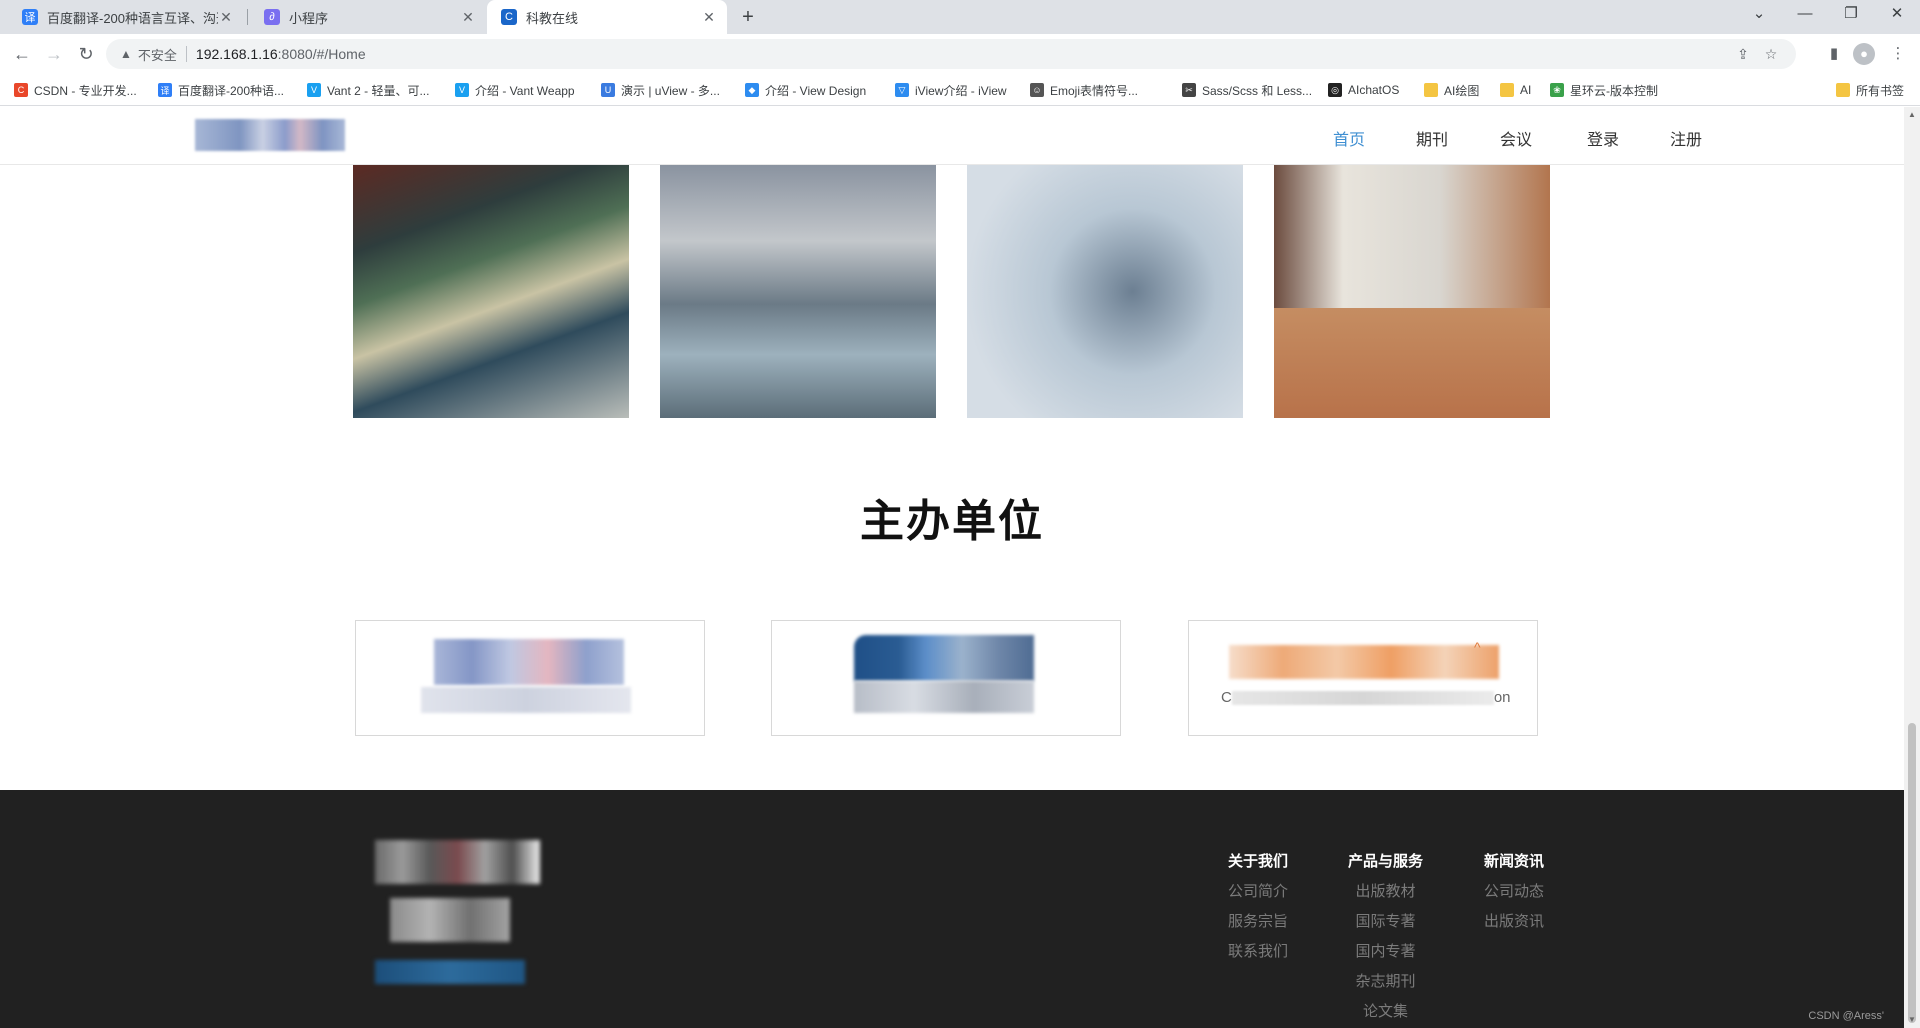 This screenshot has width=1920, height=1028. What do you see at coordinates (1851, 15) in the screenshot?
I see `restore-button: ❐` at bounding box center [1851, 15].